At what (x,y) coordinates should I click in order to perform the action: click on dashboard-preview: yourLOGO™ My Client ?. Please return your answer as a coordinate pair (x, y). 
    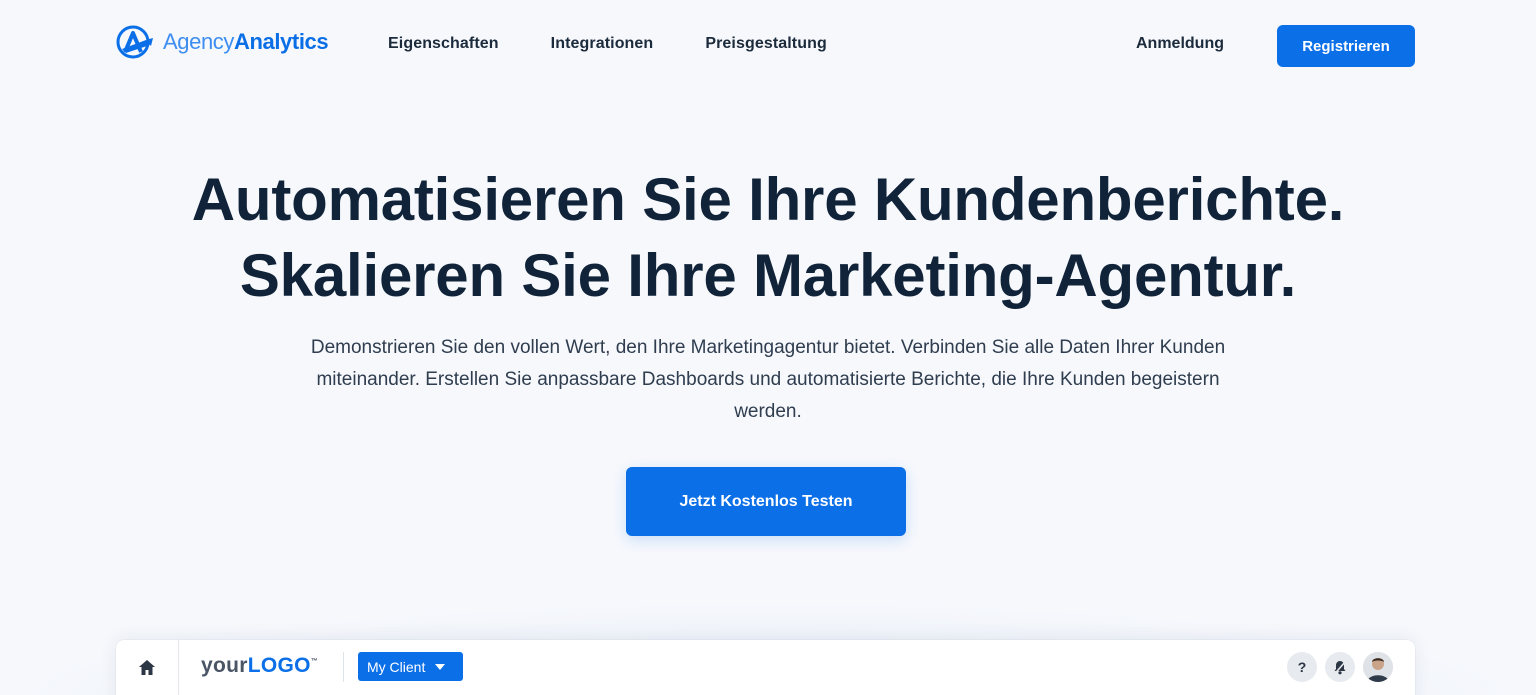
    Looking at the image, I should click on (765, 667).